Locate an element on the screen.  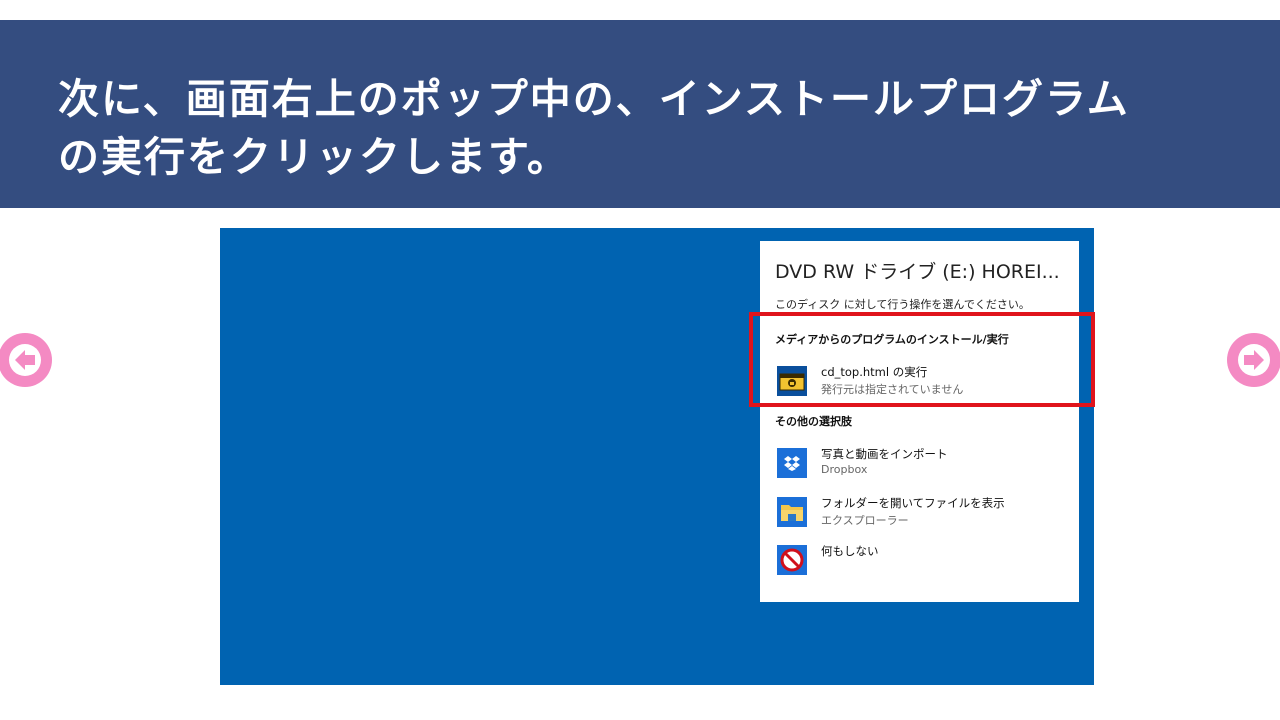
installer-icon is located at coordinates (792, 381).